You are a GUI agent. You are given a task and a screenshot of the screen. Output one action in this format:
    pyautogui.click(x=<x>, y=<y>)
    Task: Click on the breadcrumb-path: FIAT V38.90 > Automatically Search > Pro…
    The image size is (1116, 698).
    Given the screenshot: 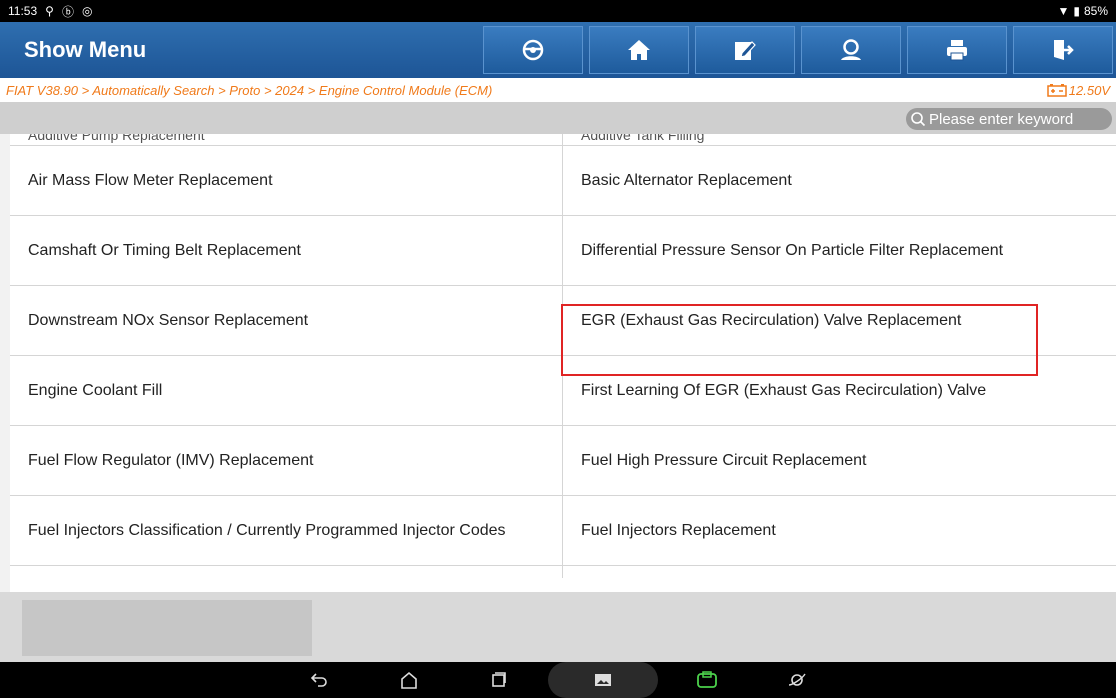 What is the action you would take?
    pyautogui.click(x=249, y=90)
    